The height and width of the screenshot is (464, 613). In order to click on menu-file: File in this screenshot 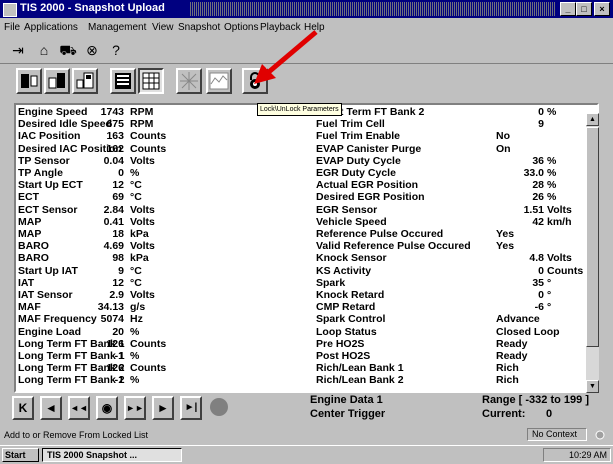, I will do `click(12, 27)`.